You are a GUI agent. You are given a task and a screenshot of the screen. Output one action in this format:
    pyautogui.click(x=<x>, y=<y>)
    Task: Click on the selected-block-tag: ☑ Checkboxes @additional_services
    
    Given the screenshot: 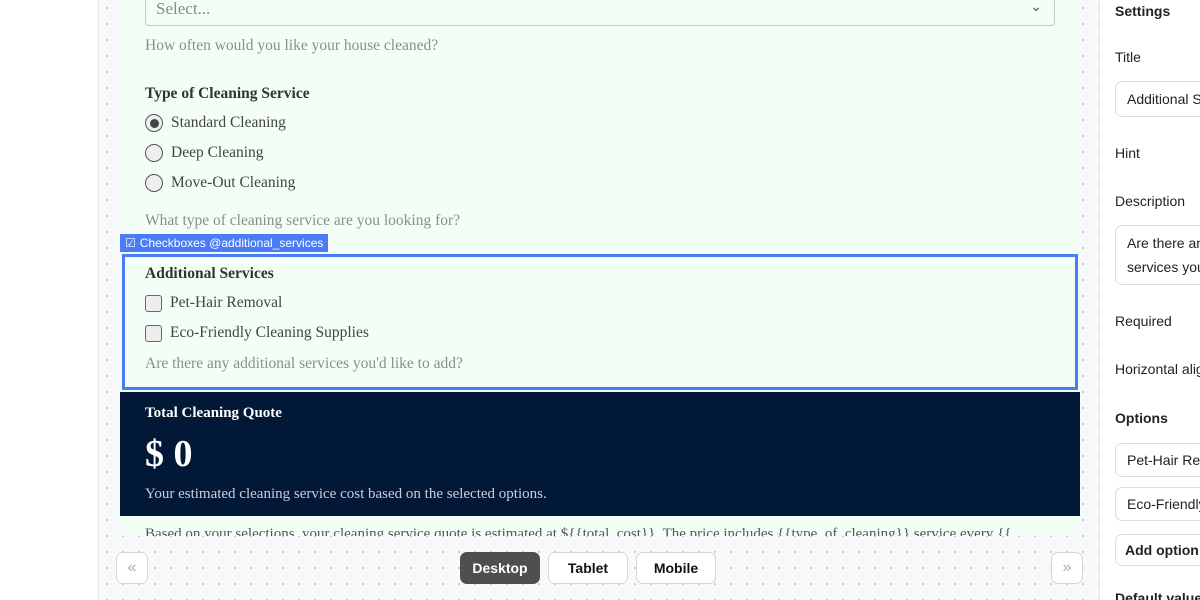 What is the action you would take?
    pyautogui.click(x=224, y=243)
    